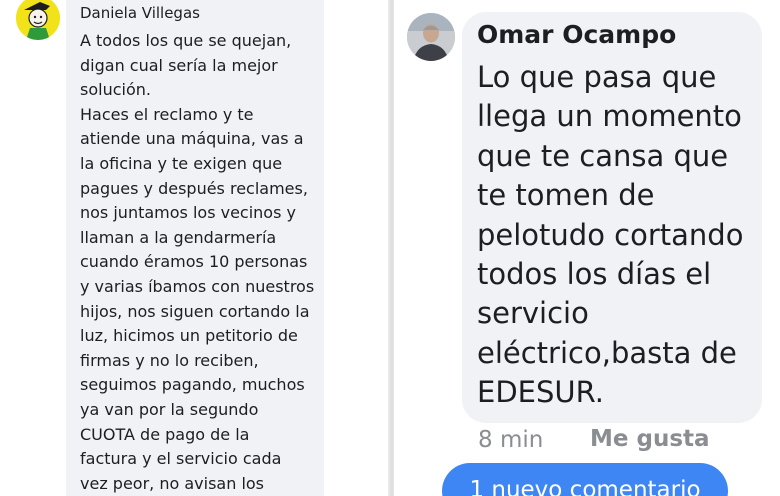  Describe the element at coordinates (115, 90) in the screenshot. I see `comment-line: solución.` at that location.